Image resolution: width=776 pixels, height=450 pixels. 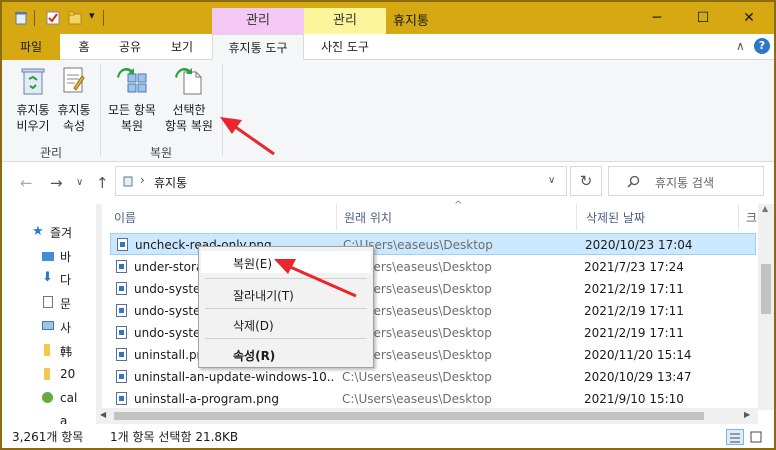 I want to click on column-header-size: 크, so click(x=751, y=218).